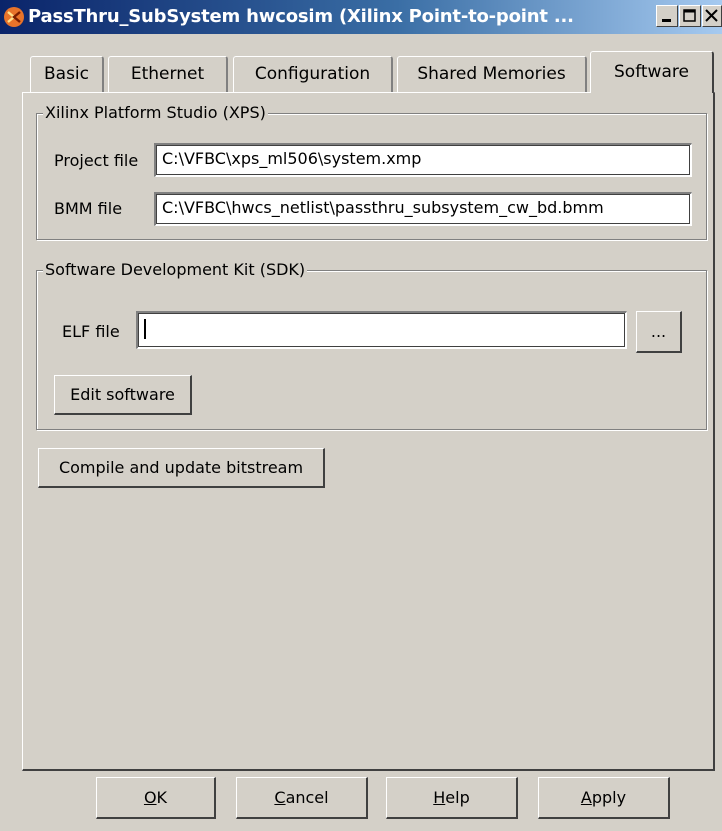 The width and height of the screenshot is (722, 831). I want to click on elf-file-input, so click(381, 330).